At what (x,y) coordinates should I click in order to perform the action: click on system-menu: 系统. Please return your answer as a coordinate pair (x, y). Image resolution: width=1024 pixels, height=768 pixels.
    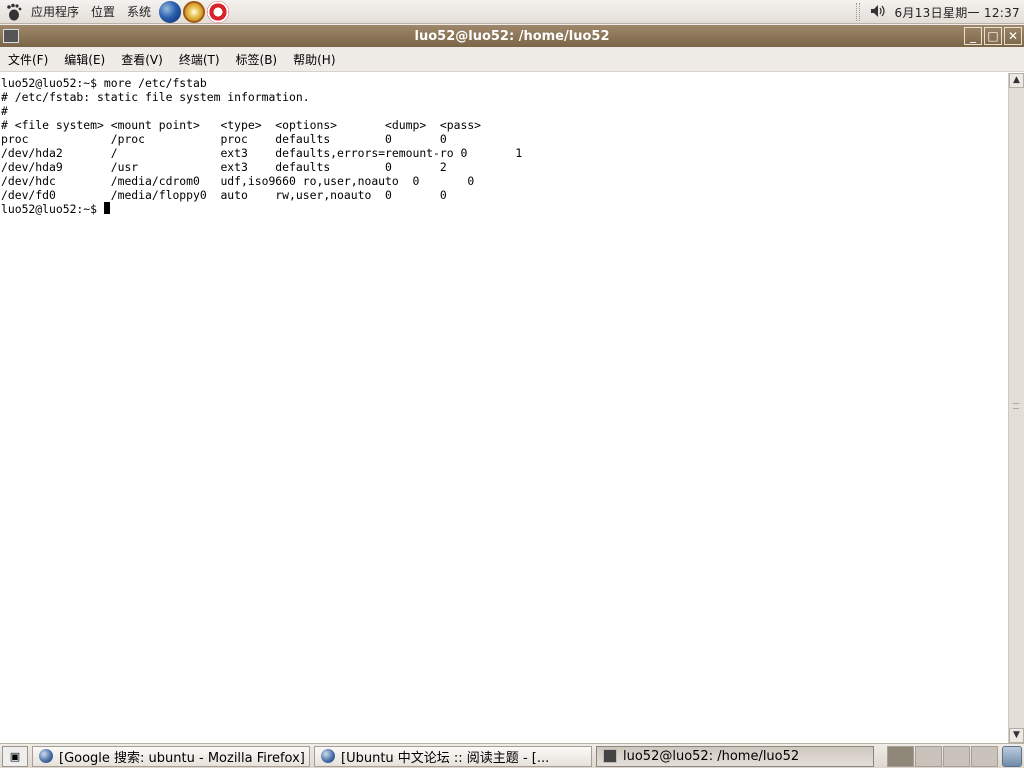
    Looking at the image, I should click on (139, 12).